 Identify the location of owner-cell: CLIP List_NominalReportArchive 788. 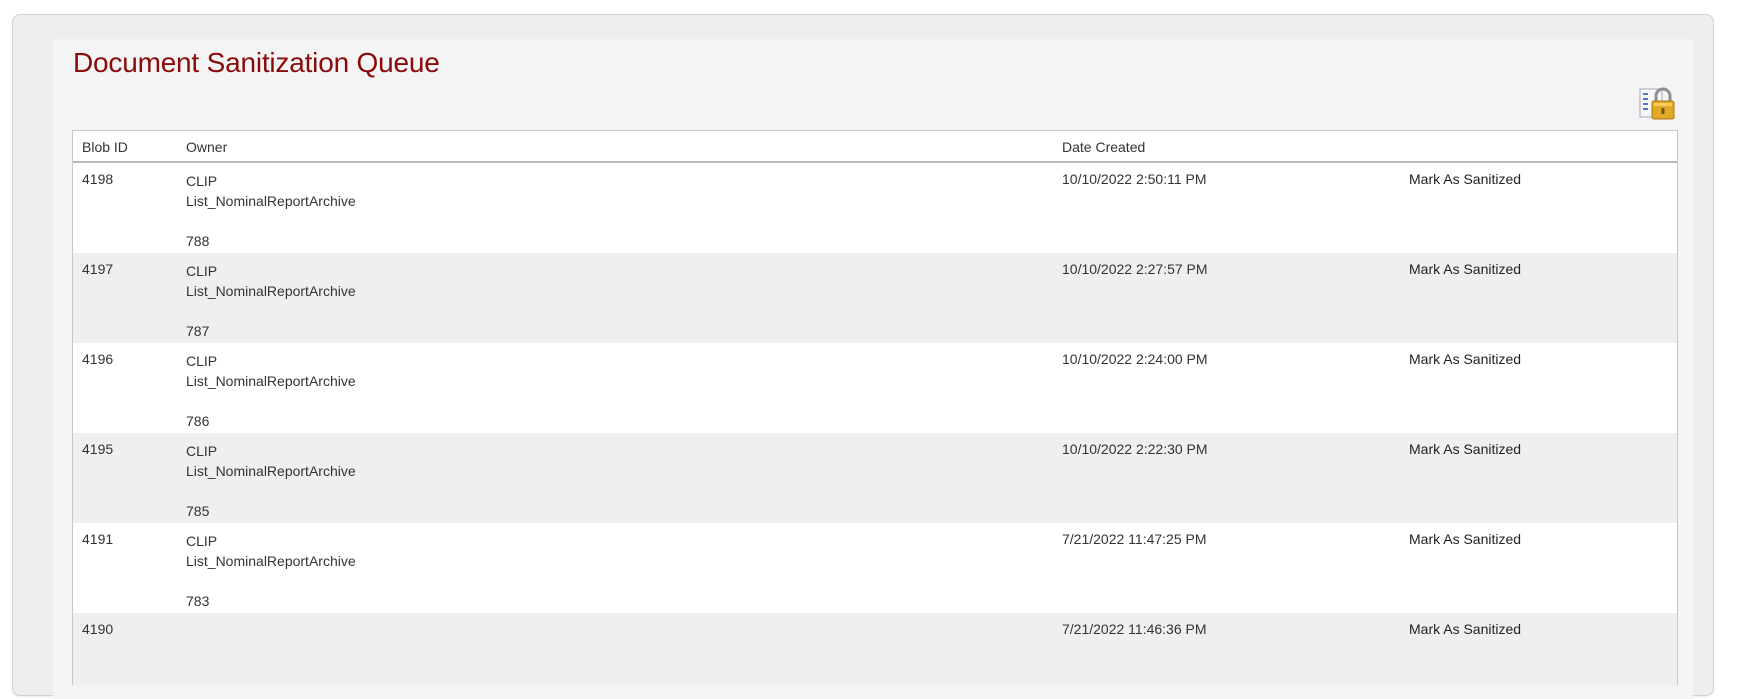
(271, 211).